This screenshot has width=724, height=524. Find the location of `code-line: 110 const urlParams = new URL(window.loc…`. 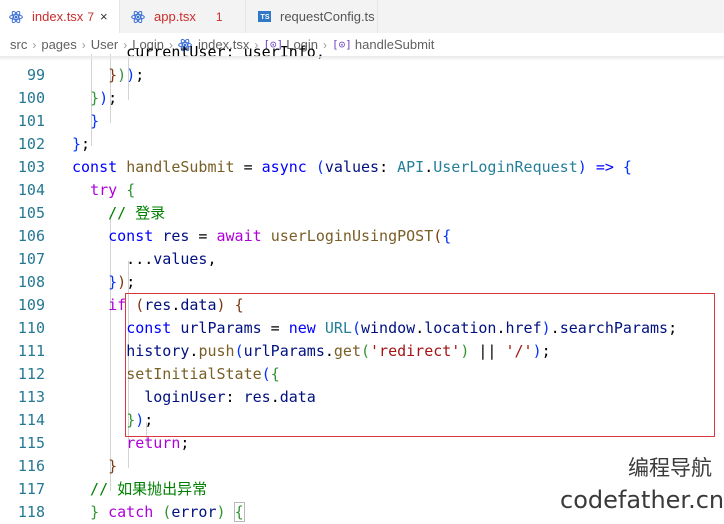

code-line: 110 const urlParams = new URL(window.loc… is located at coordinates (362, 328).